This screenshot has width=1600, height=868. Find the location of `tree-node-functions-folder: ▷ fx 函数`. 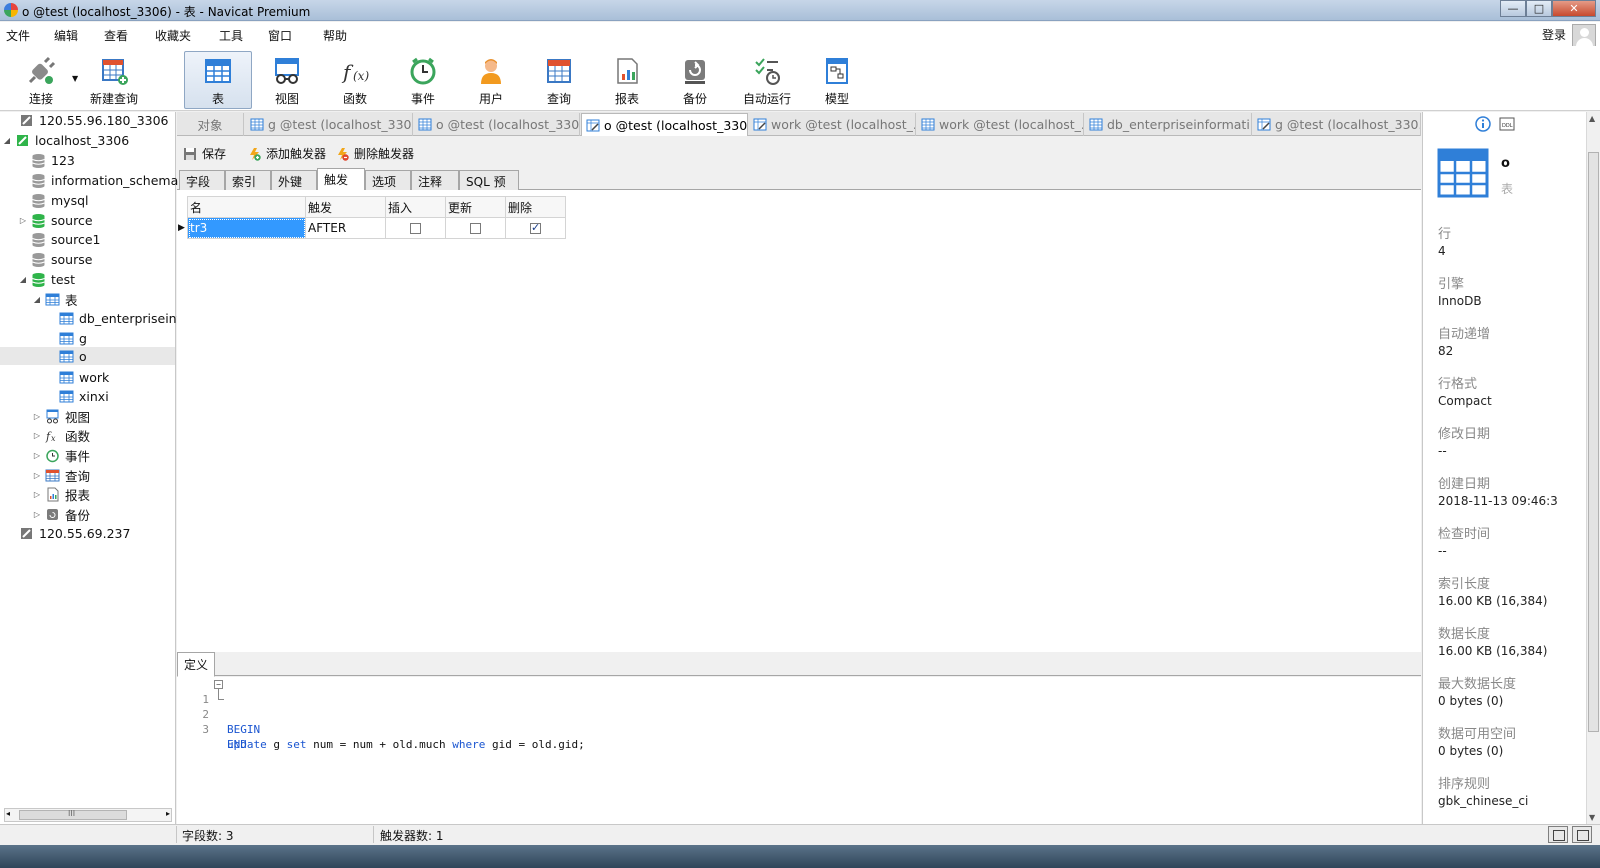

tree-node-functions-folder: ▷ fx 函数 is located at coordinates (61, 435).